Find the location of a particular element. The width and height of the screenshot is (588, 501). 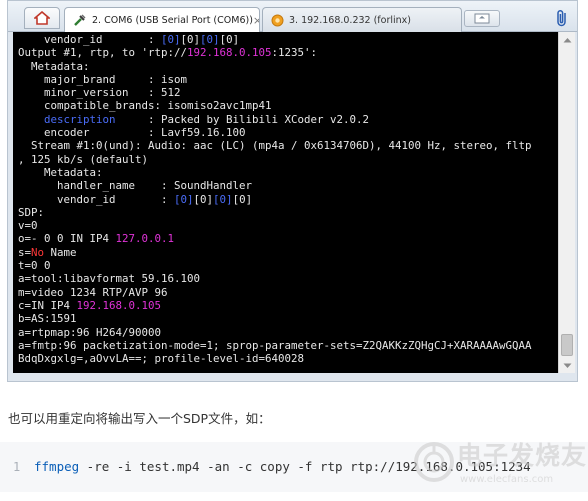

terminal-text: v=0 is located at coordinates (28, 226).